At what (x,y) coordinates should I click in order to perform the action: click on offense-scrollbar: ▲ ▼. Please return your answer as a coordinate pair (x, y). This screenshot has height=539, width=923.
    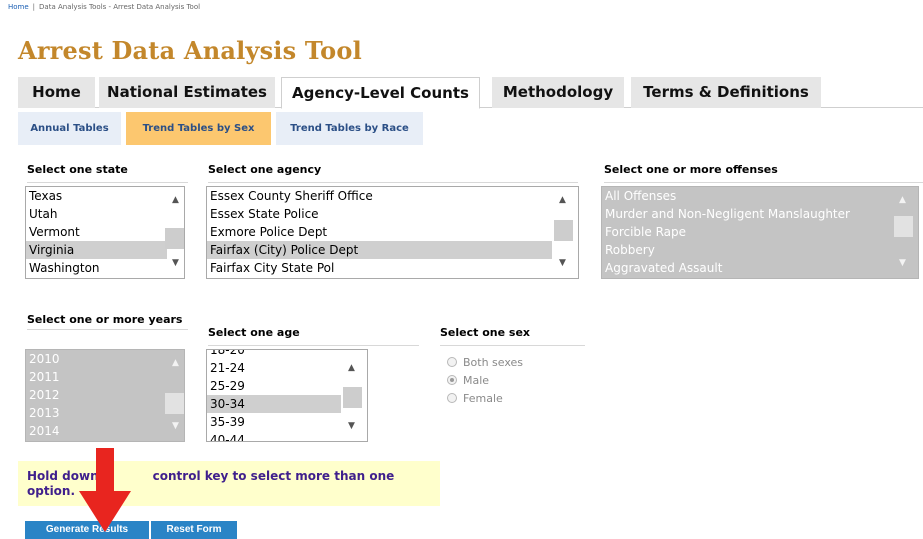
    Looking at the image, I should click on (905, 232).